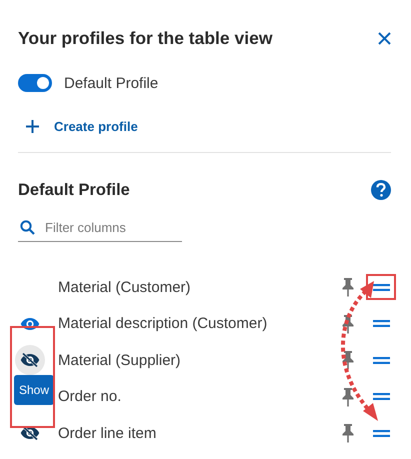 The image size is (411, 459). I want to click on question-mark-icon, so click(381, 190).